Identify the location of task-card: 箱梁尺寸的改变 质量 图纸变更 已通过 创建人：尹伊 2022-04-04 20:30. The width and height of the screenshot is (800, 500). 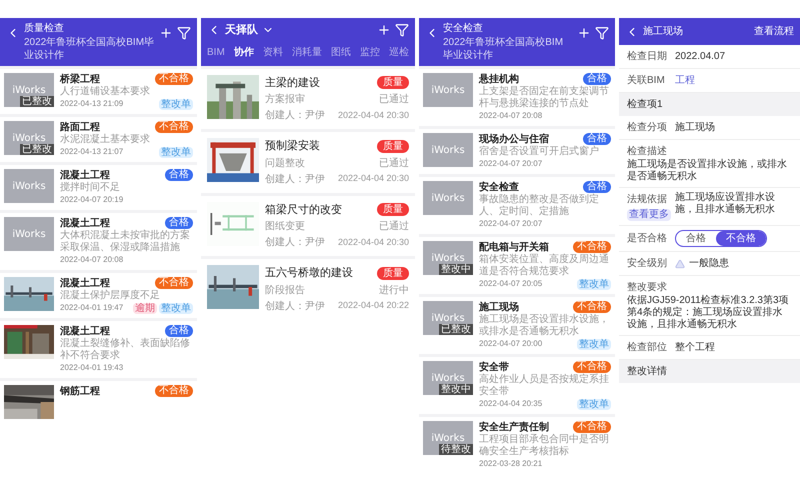
(308, 226).